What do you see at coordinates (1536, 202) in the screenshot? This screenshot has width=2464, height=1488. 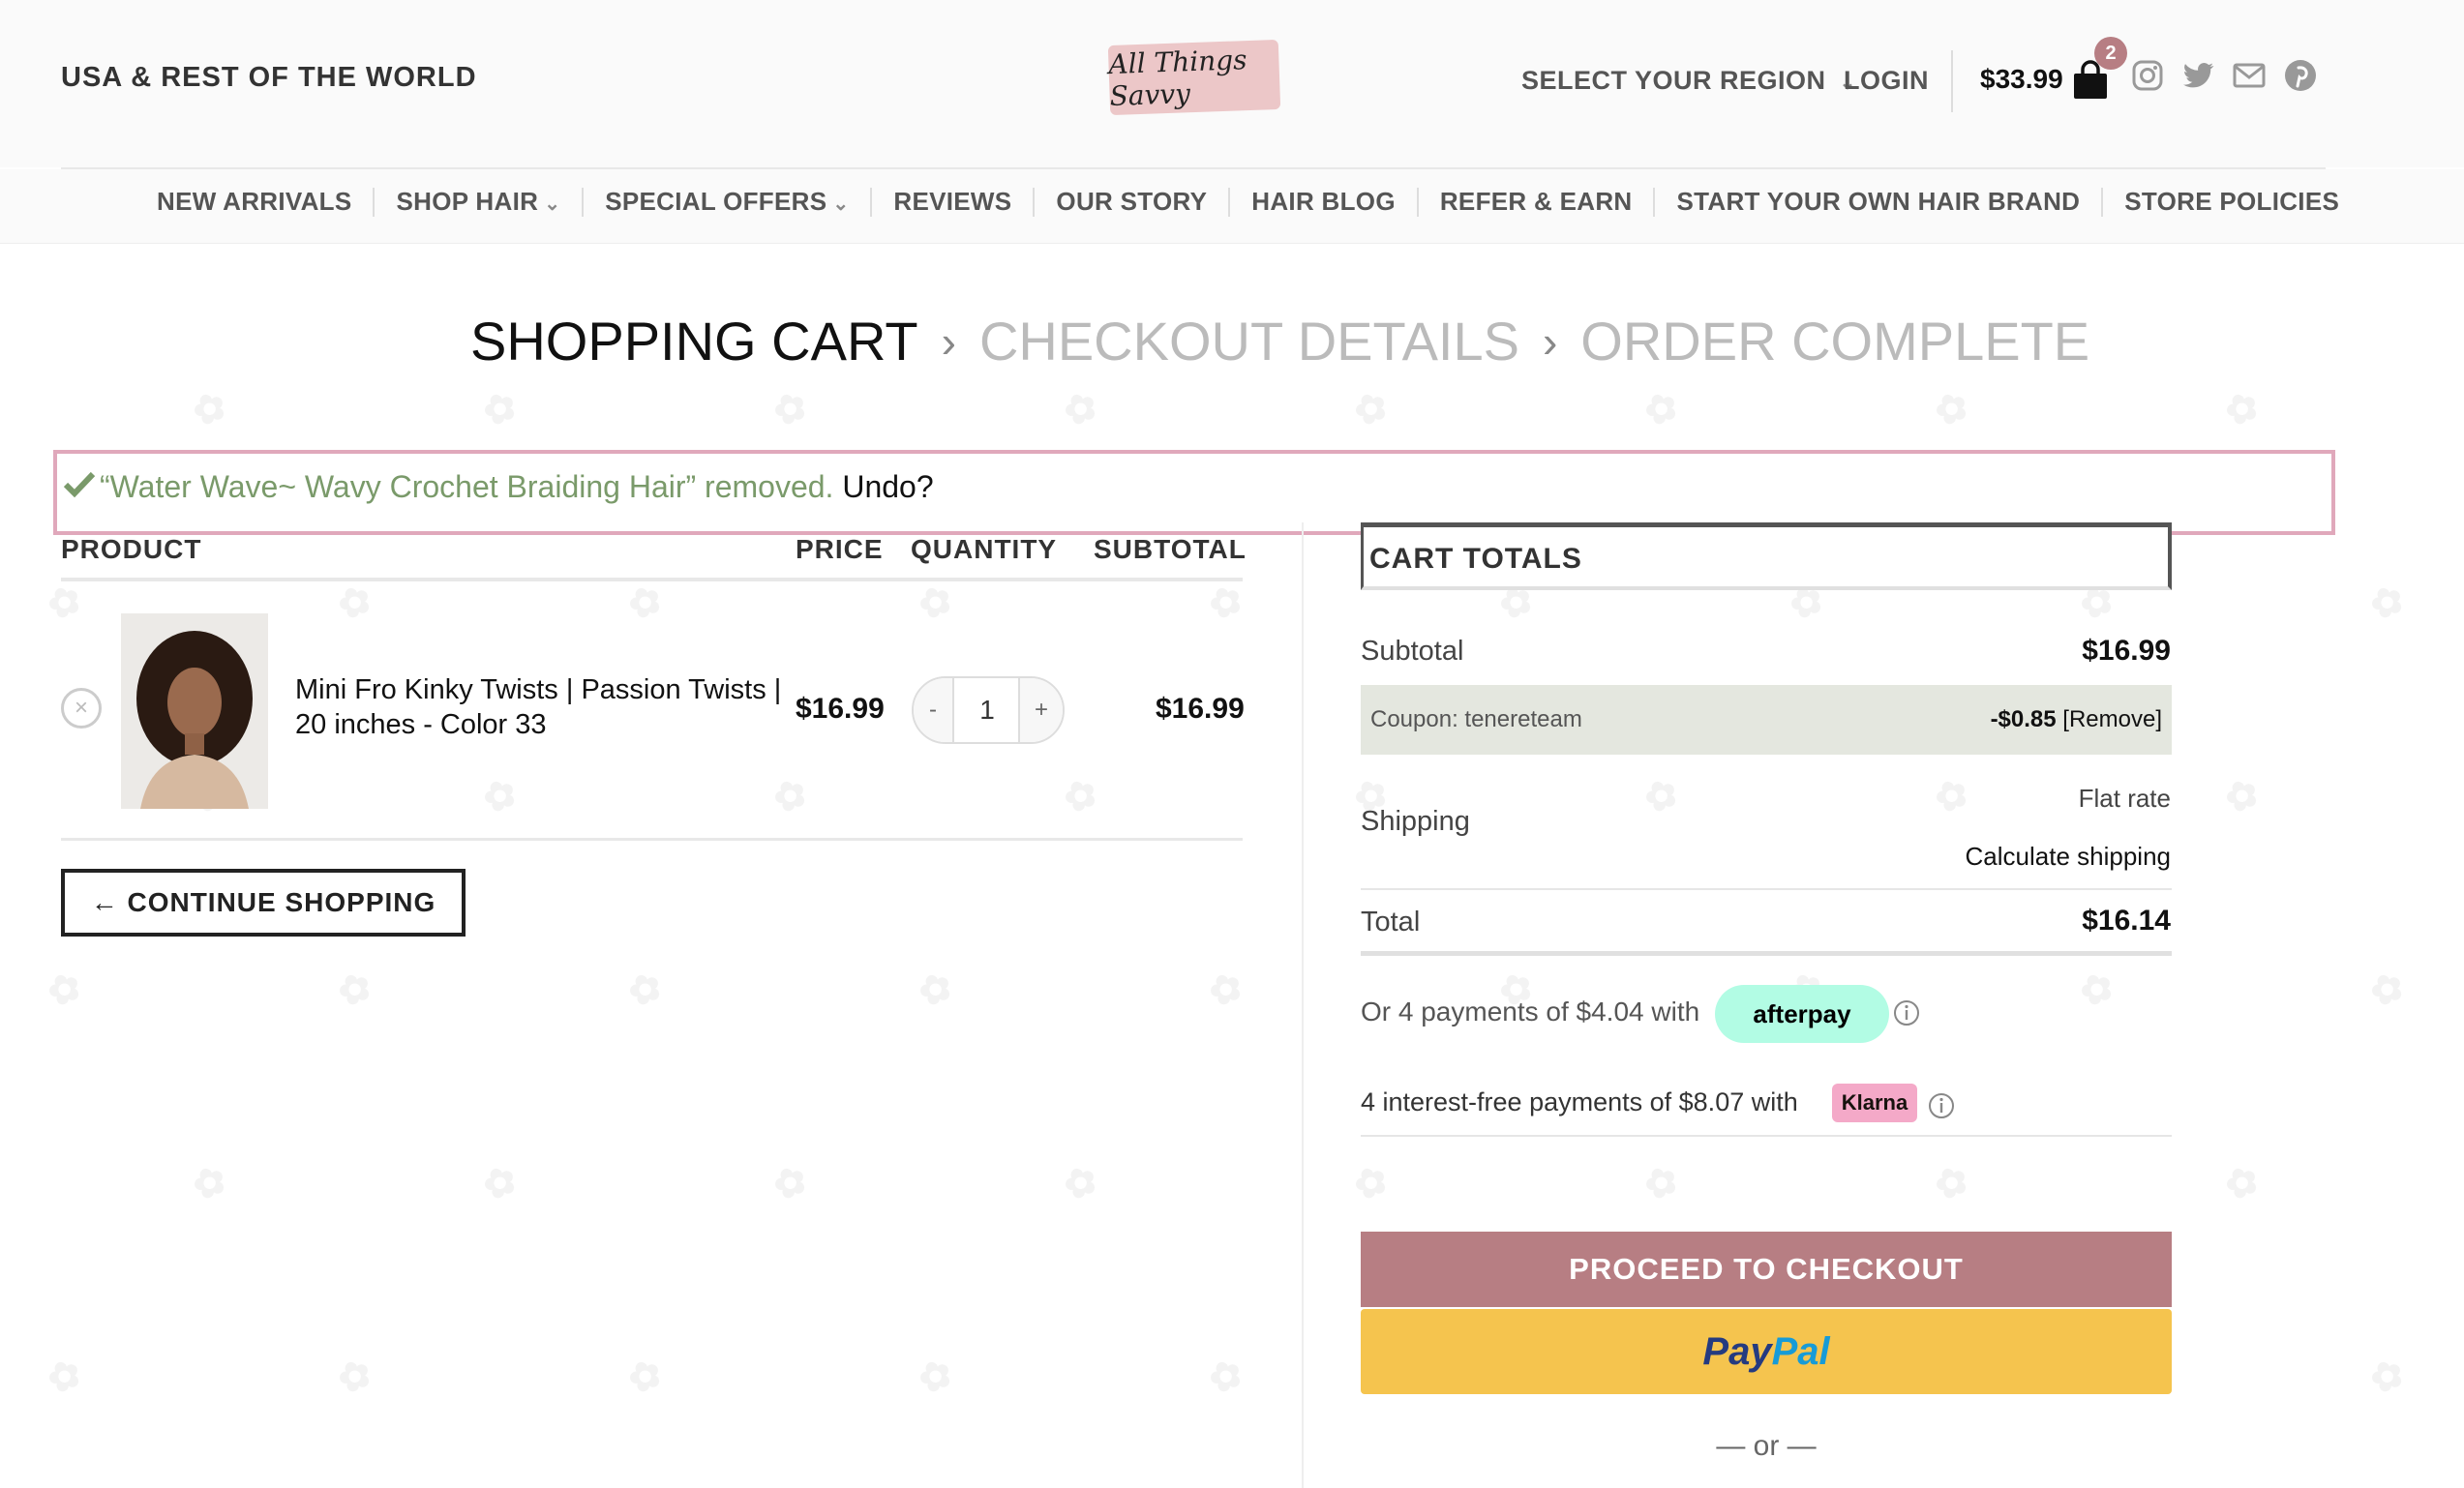 I see `nav-item-refer-earn: REFER & EARN` at bounding box center [1536, 202].